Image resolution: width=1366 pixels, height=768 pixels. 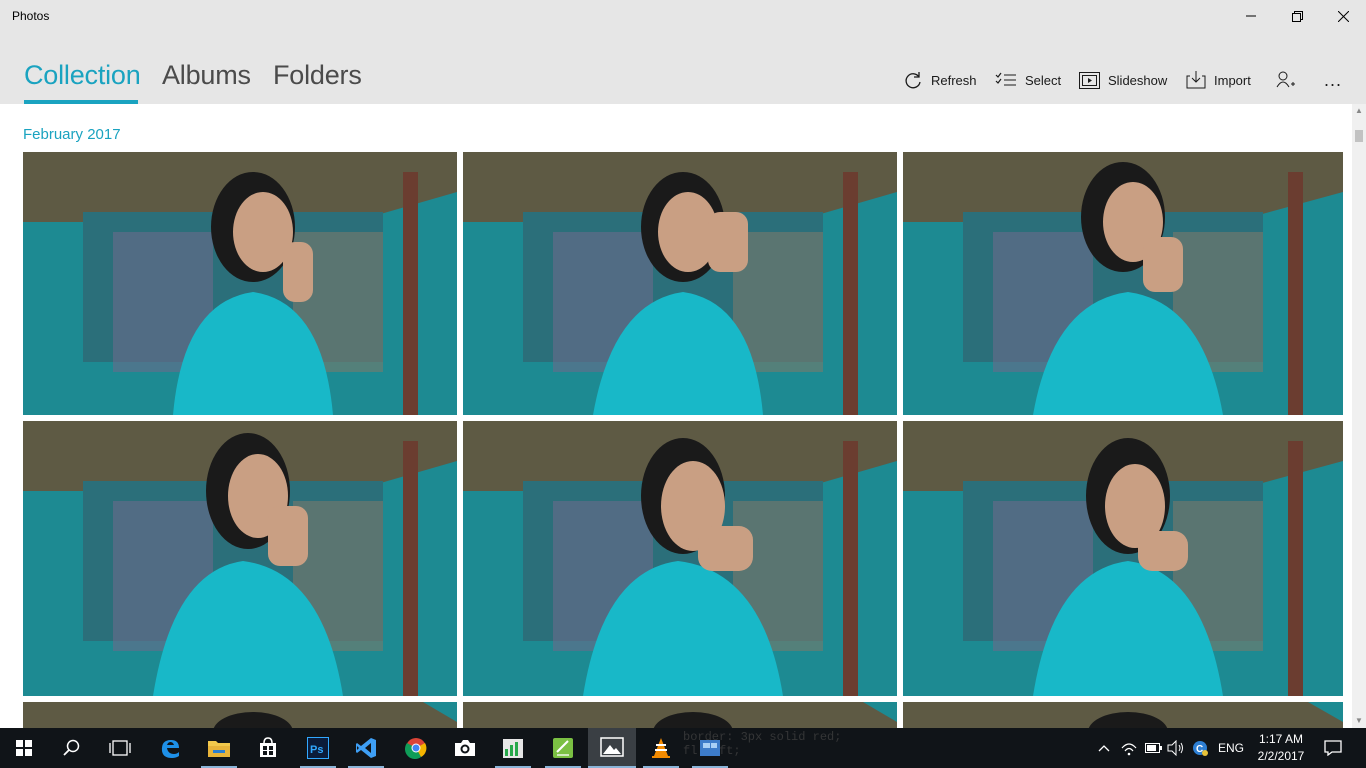 I want to click on camera-icon, so click(x=465, y=748).